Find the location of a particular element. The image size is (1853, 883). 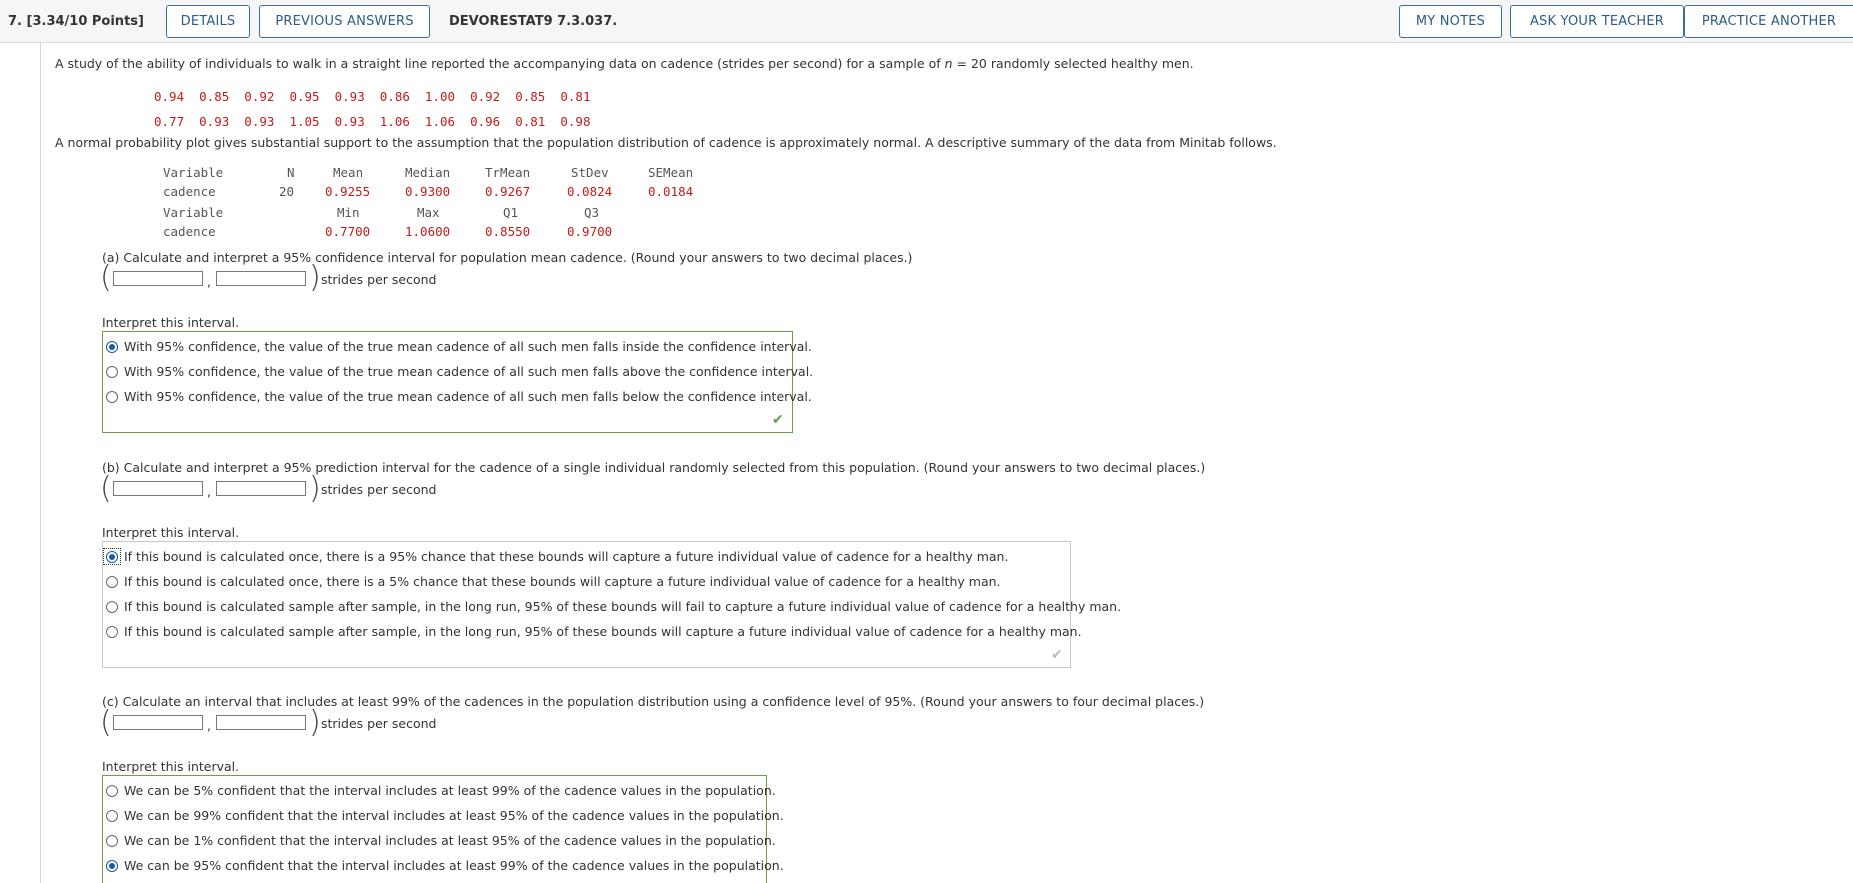

details-button: DETAILS is located at coordinates (208, 21).